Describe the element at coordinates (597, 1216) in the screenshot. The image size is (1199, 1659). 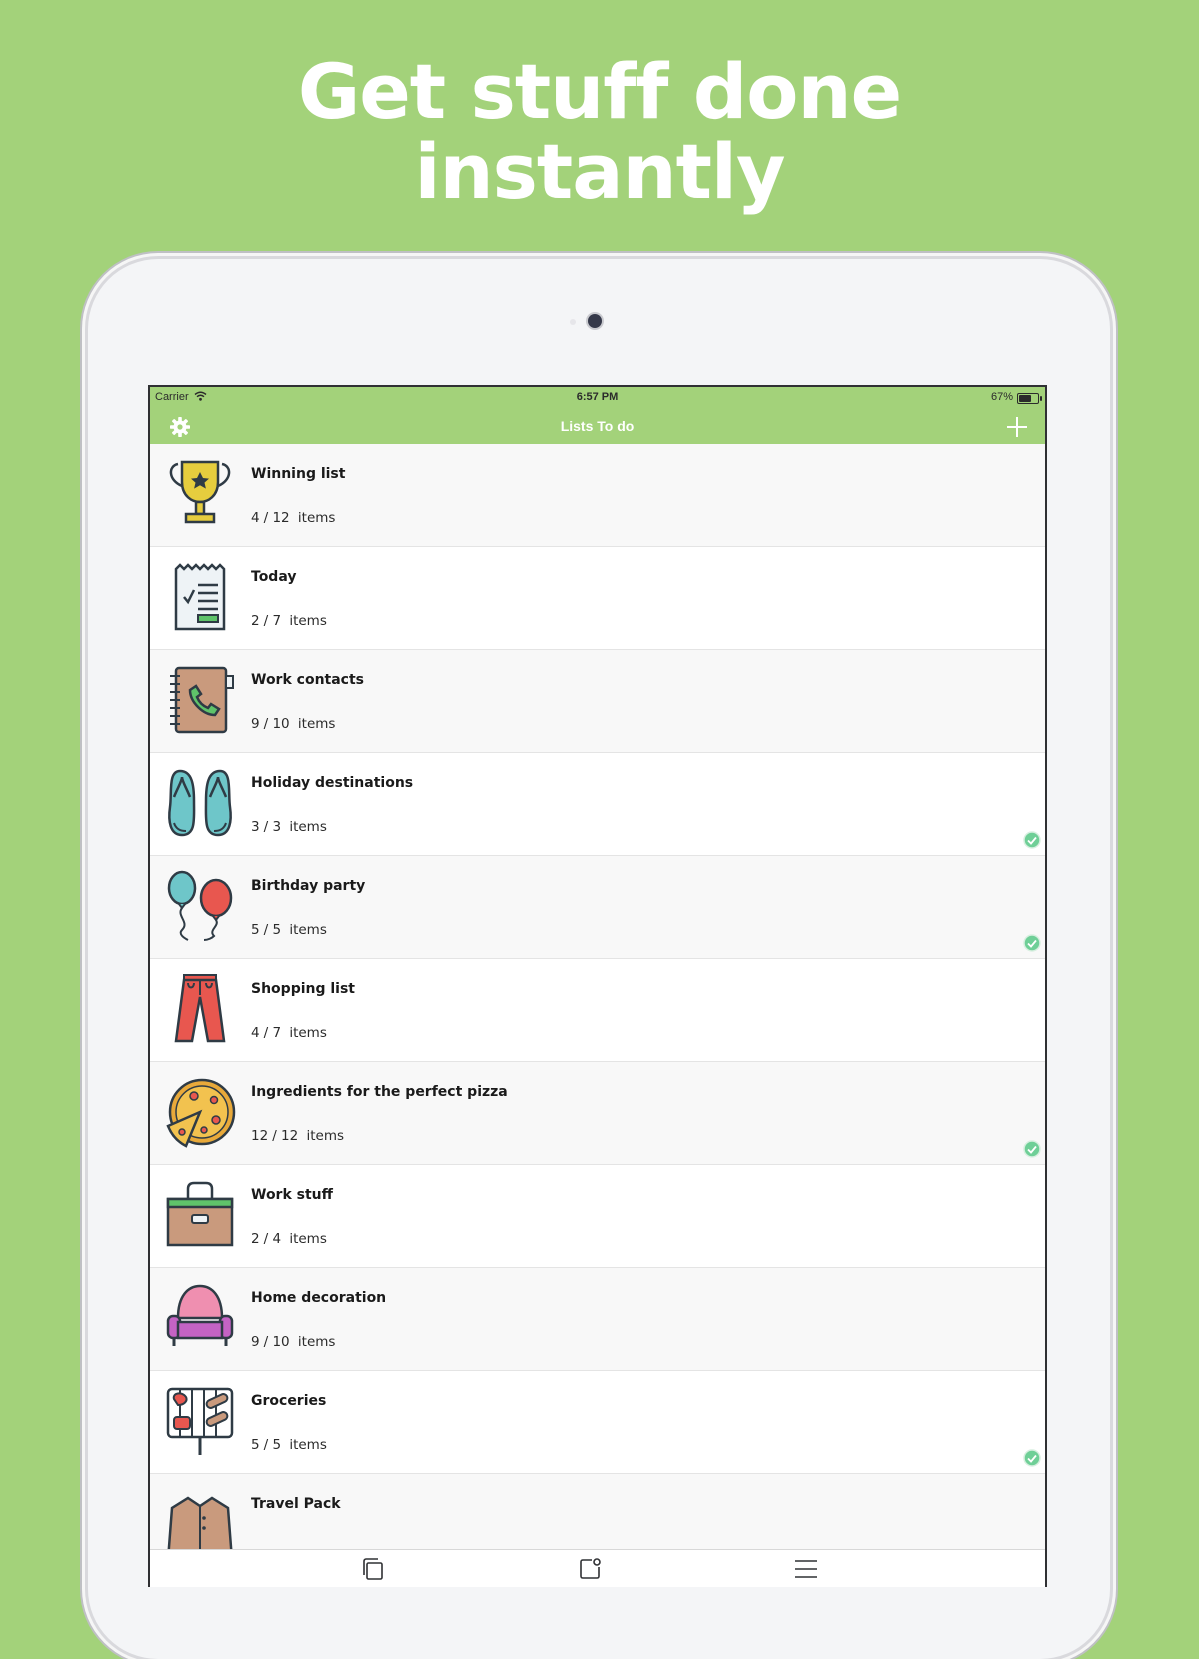
I see `list-item: Work stuff 2/ 4 items` at that location.